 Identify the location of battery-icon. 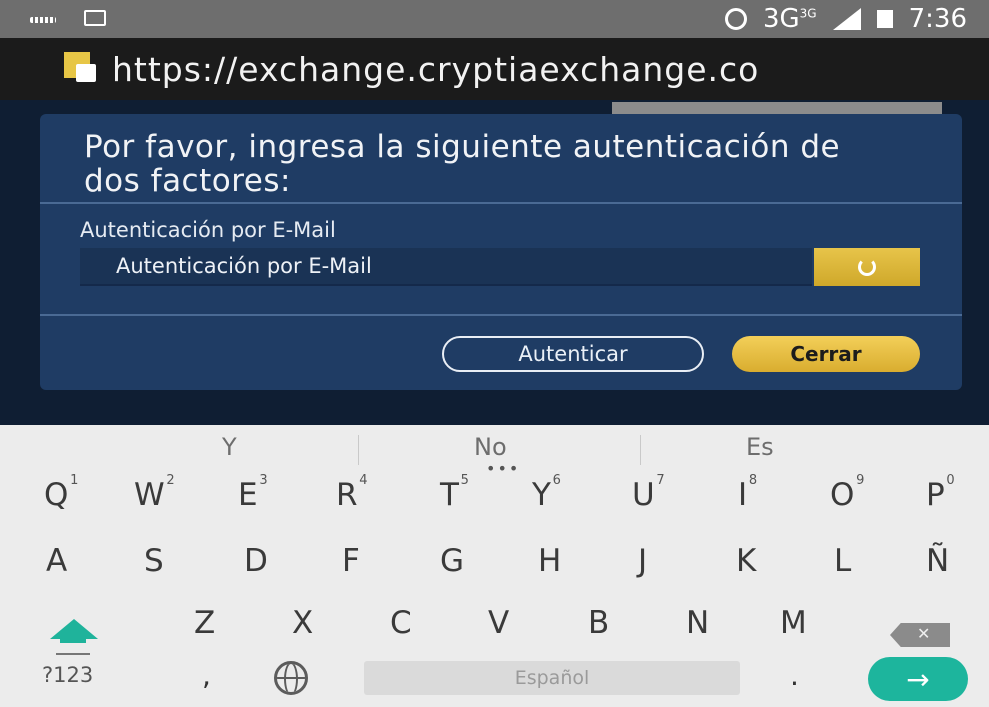
(884, 19).